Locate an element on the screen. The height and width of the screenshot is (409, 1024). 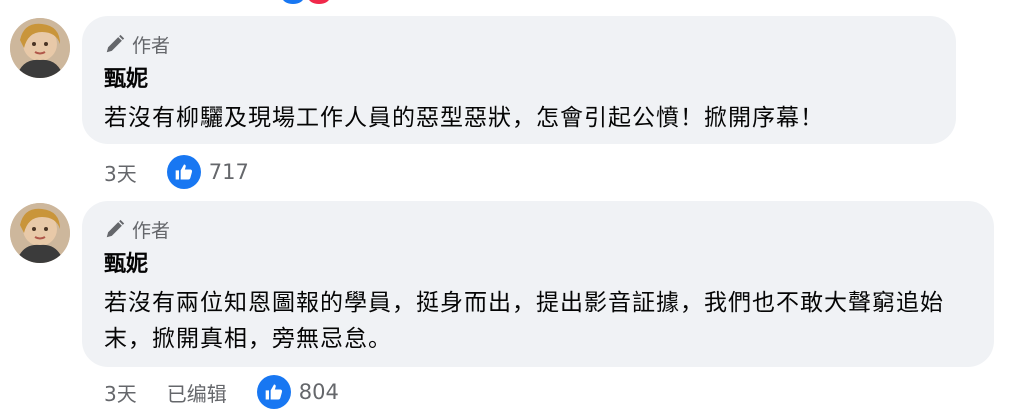
love-reaction-icon is located at coordinates (319, 2).